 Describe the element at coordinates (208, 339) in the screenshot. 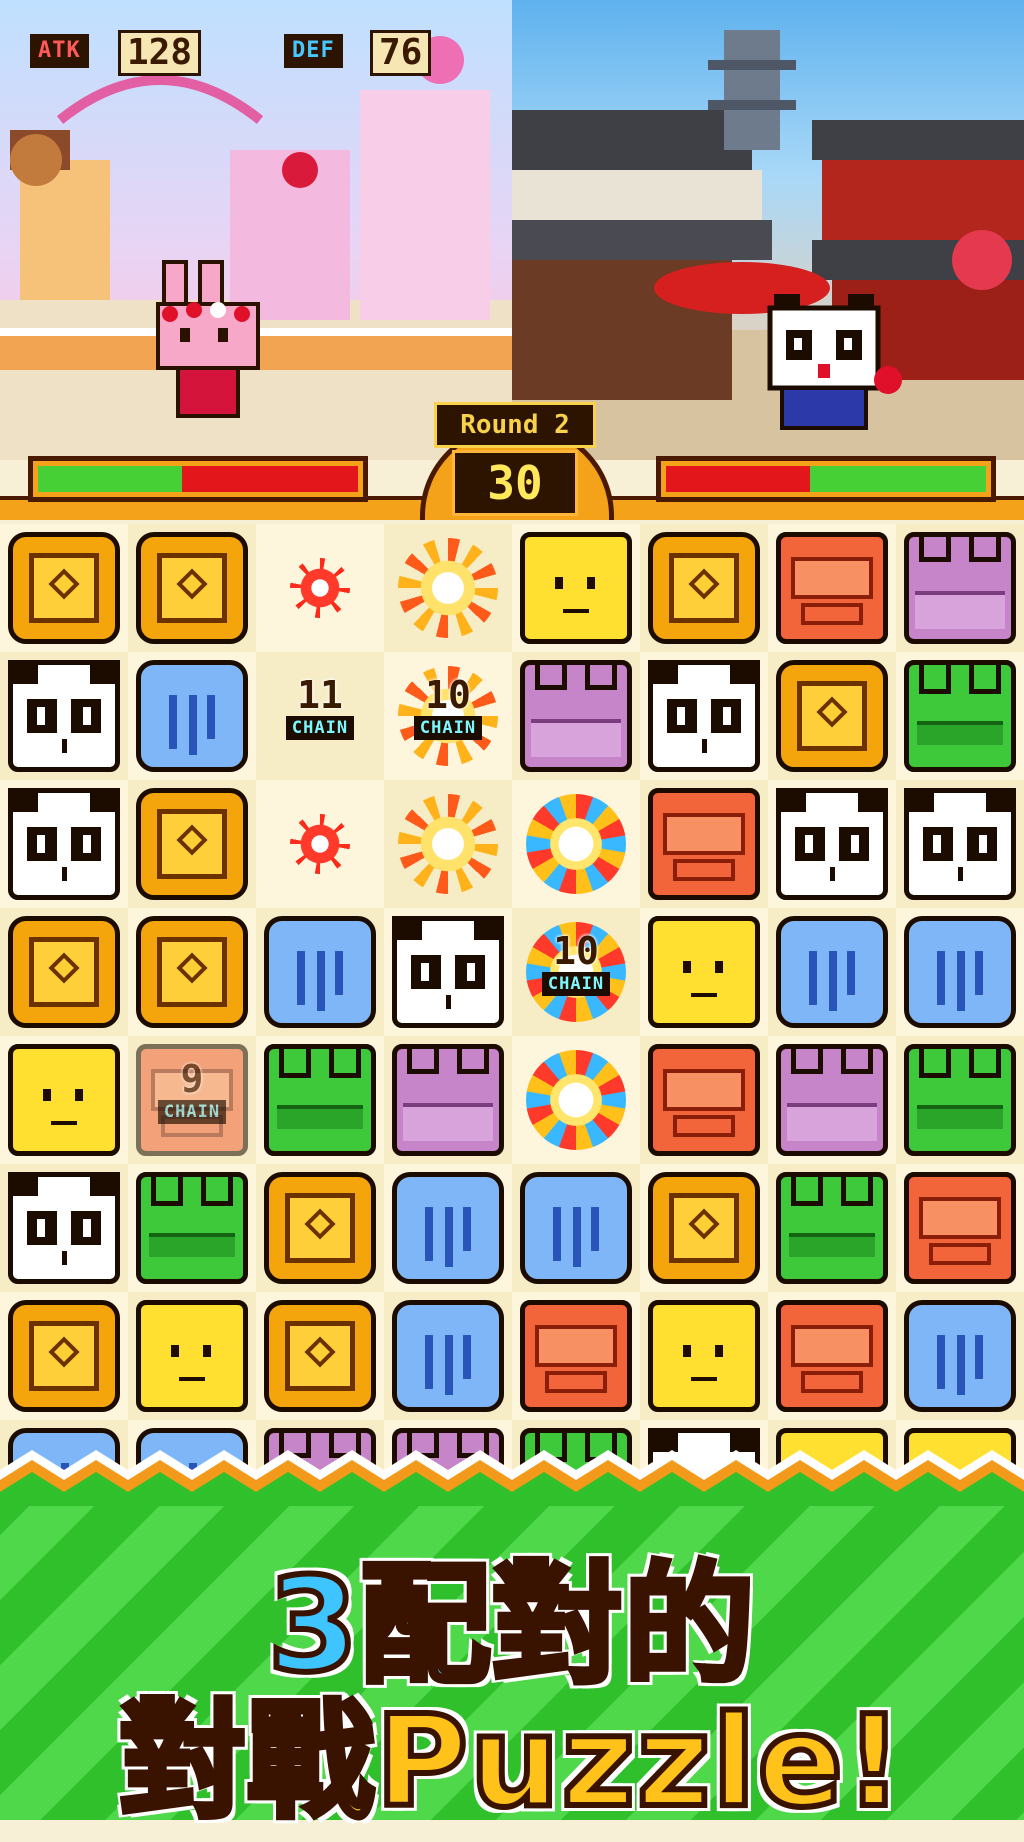

I see `strawberry-bunny-character` at that location.